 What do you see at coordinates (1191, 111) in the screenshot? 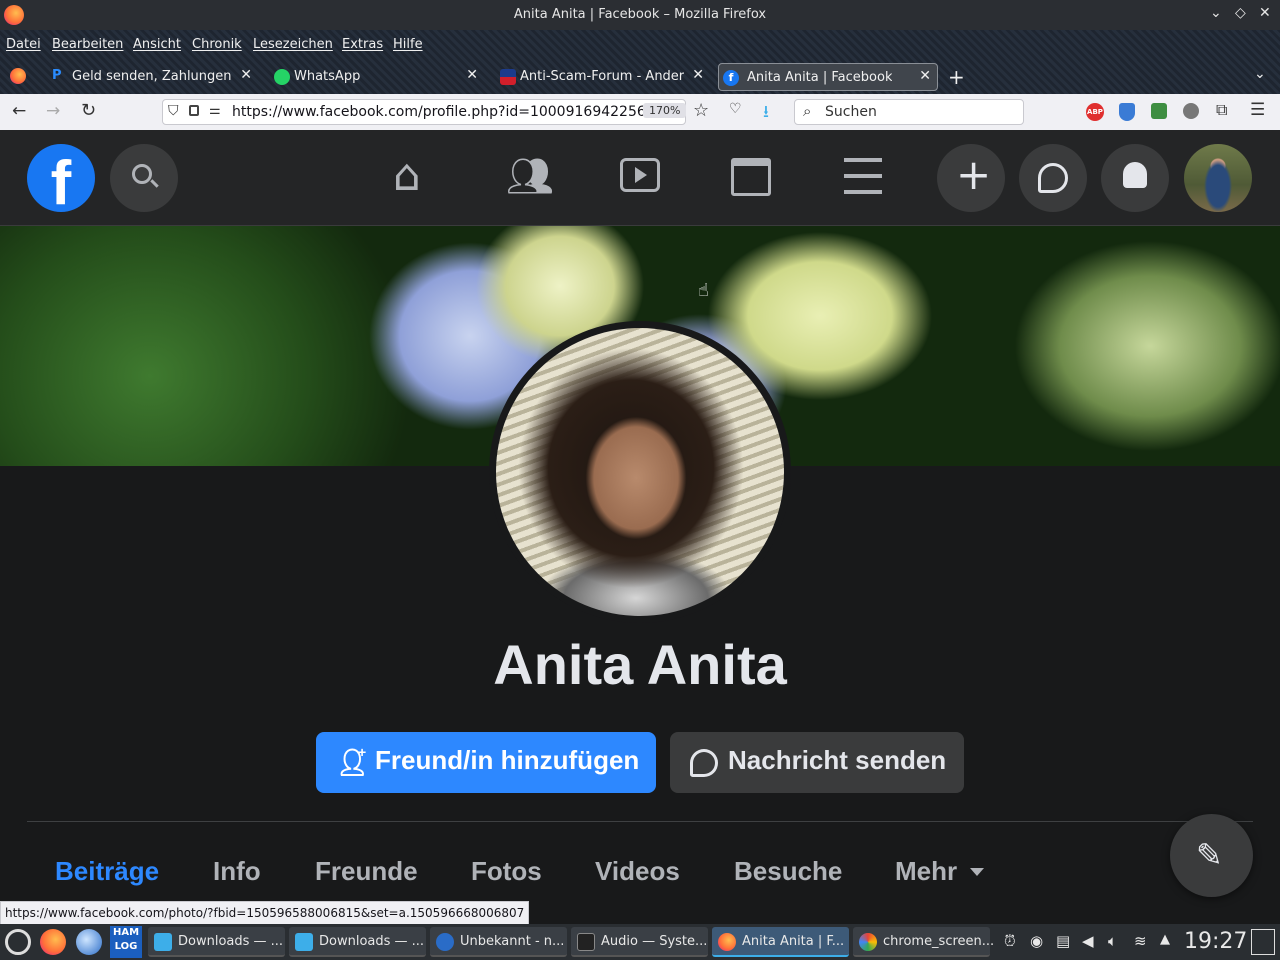
I see `media-extension-icon` at bounding box center [1191, 111].